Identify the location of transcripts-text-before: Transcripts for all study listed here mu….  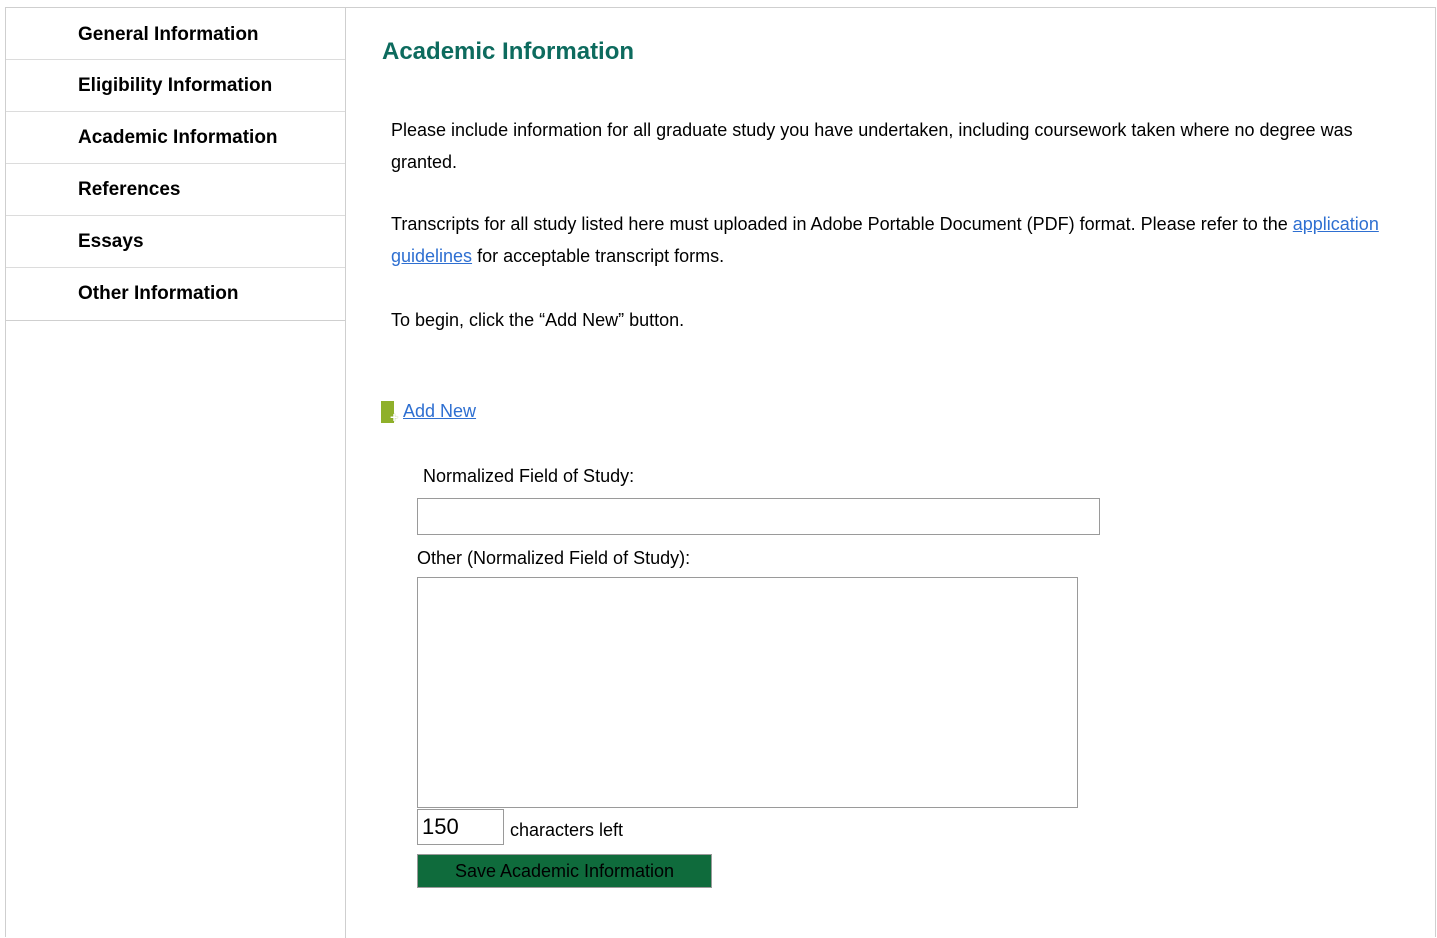
(842, 224).